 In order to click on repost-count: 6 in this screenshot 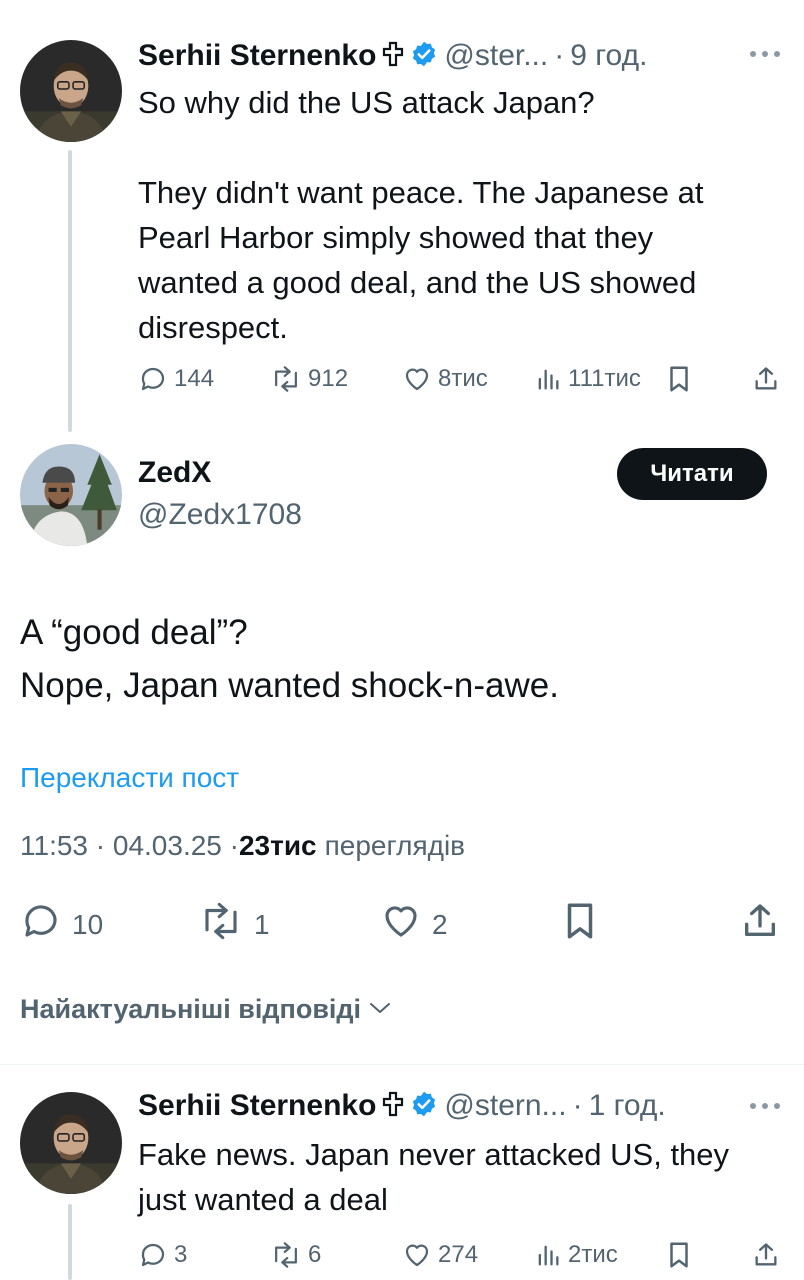, I will do `click(315, 1254)`.